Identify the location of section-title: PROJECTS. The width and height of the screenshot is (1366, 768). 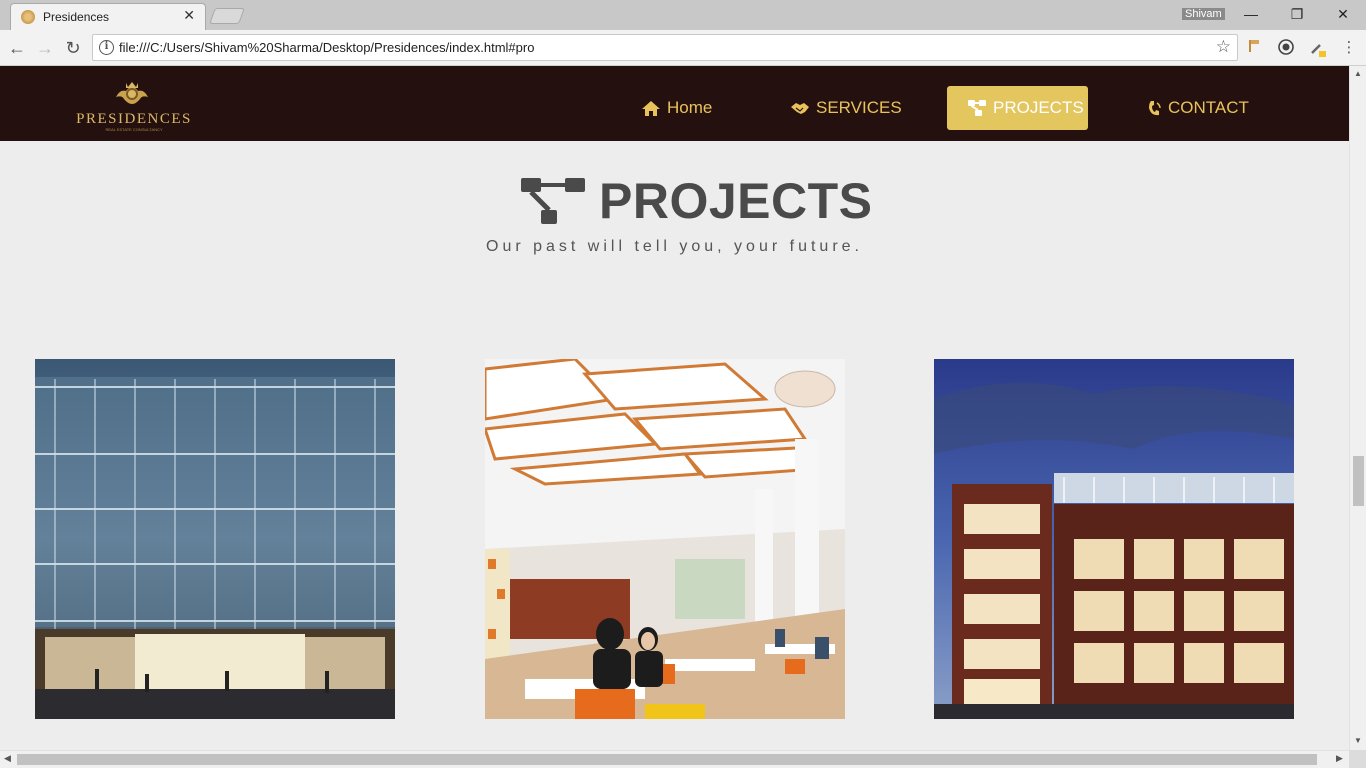
(736, 201).